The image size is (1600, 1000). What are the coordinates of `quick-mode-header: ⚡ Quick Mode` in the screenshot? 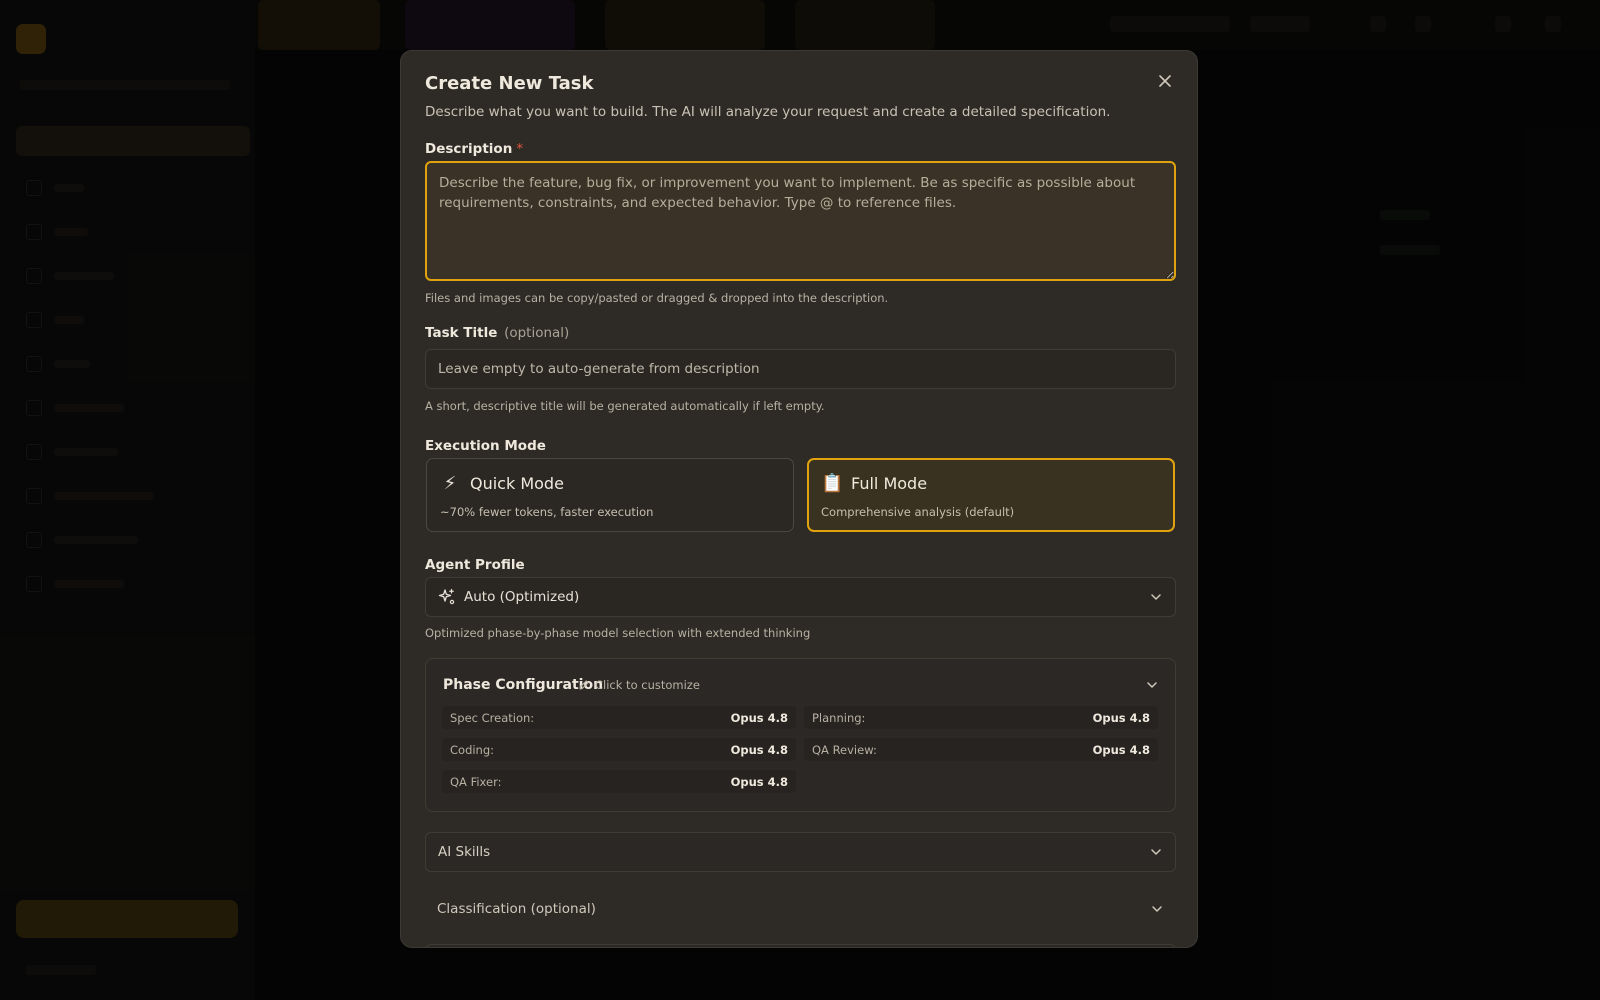 It's located at (502, 483).